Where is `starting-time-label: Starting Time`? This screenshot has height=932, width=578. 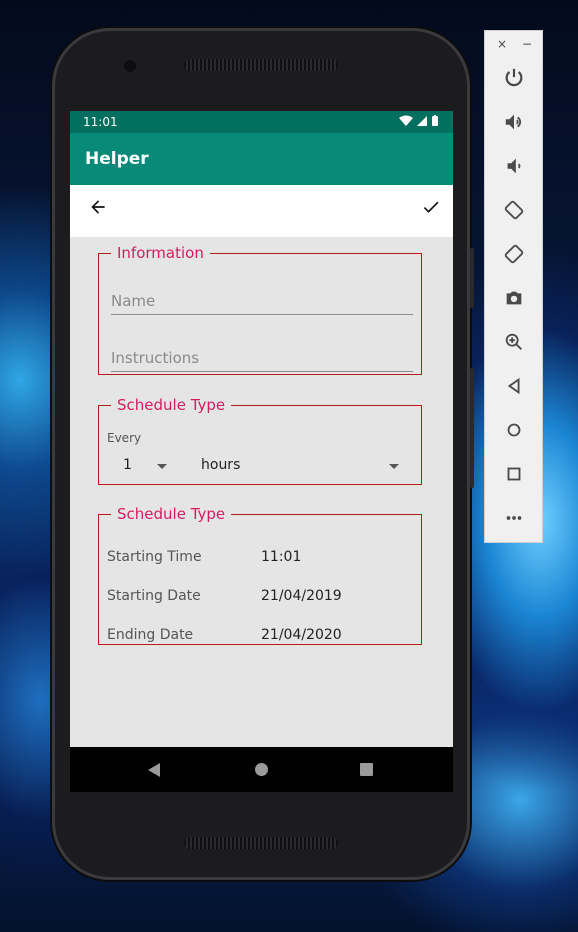 starting-time-label: Starting Time is located at coordinates (154, 557).